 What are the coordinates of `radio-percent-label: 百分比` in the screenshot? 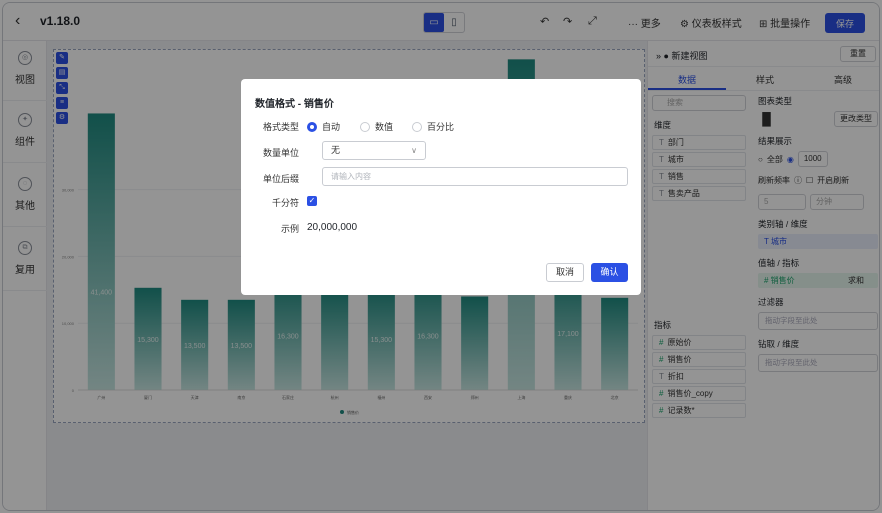 It's located at (441, 127).